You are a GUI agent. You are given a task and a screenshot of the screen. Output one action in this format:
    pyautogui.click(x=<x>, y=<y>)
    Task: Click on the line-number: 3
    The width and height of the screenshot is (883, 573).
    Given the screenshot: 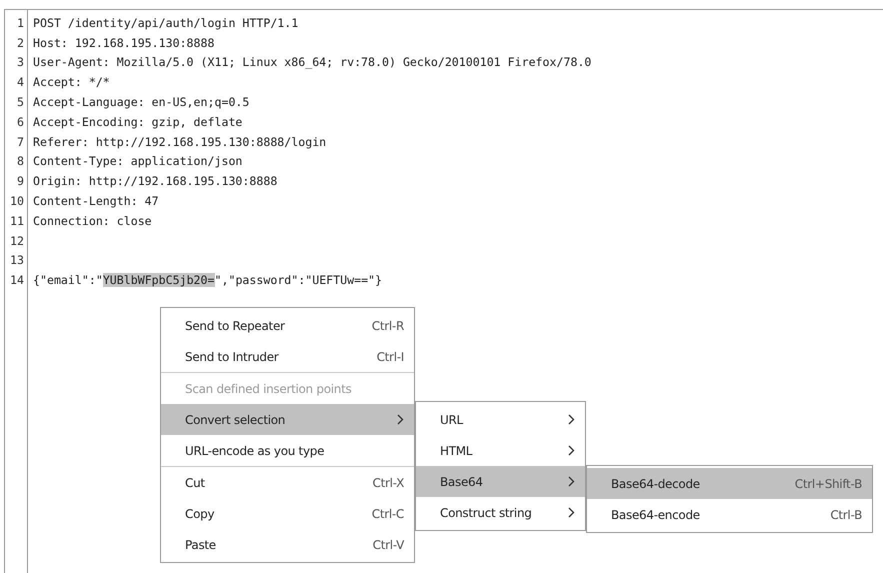 What is the action you would take?
    pyautogui.click(x=20, y=62)
    